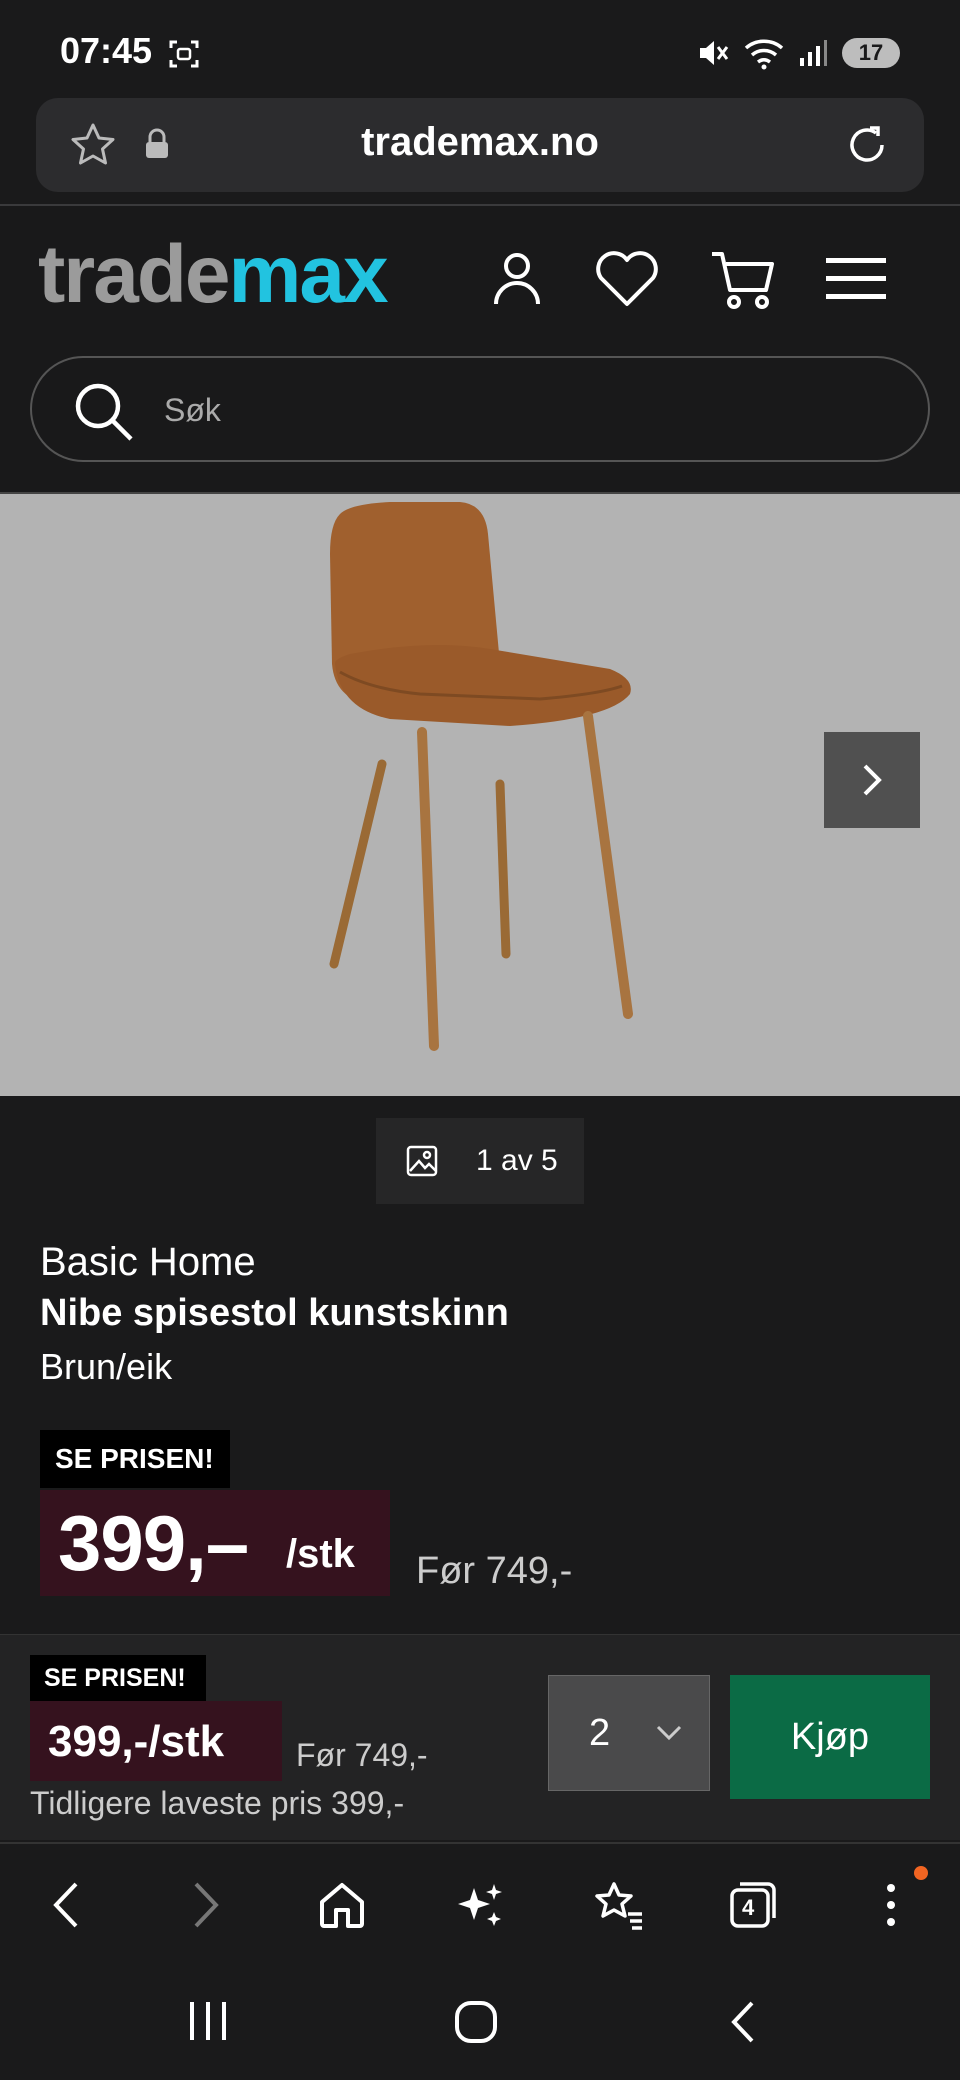 This screenshot has width=960, height=2080. Describe the element at coordinates (274, 1313) in the screenshot. I see `product-name: Nibe spisestol kunstskinn` at that location.